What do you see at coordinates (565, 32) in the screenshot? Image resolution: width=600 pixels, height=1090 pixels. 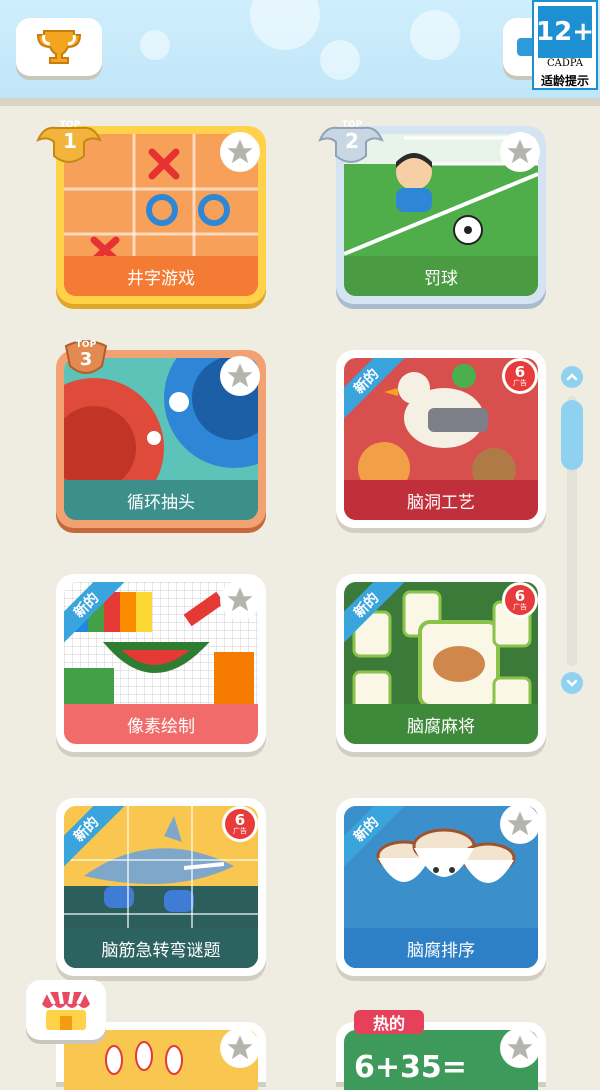 I see `age-rating-number: 12+` at bounding box center [565, 32].